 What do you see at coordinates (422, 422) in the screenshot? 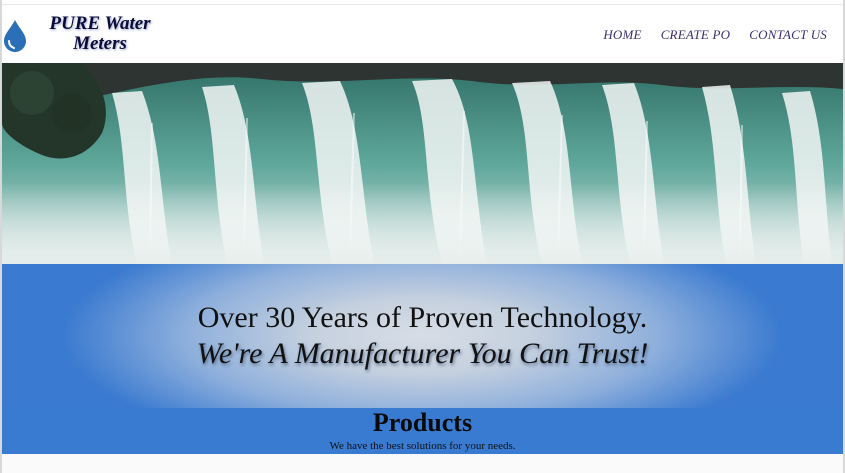
I see `products-heading: Products` at bounding box center [422, 422].